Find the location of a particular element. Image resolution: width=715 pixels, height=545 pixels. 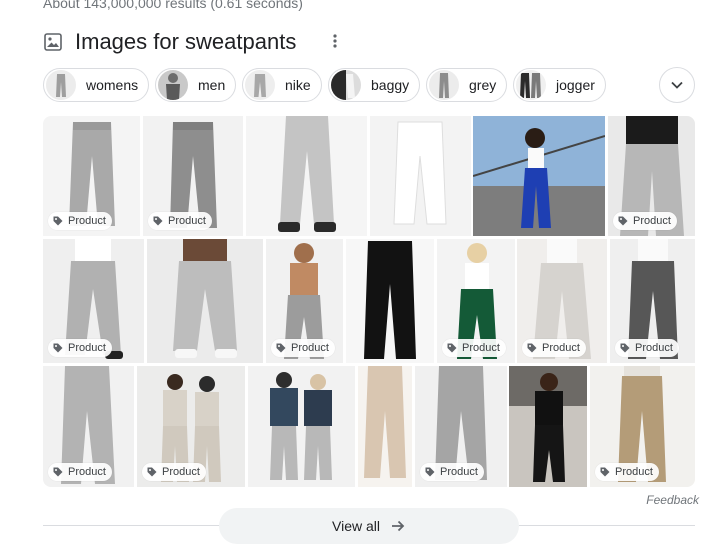

chips-expand-button is located at coordinates (677, 85).